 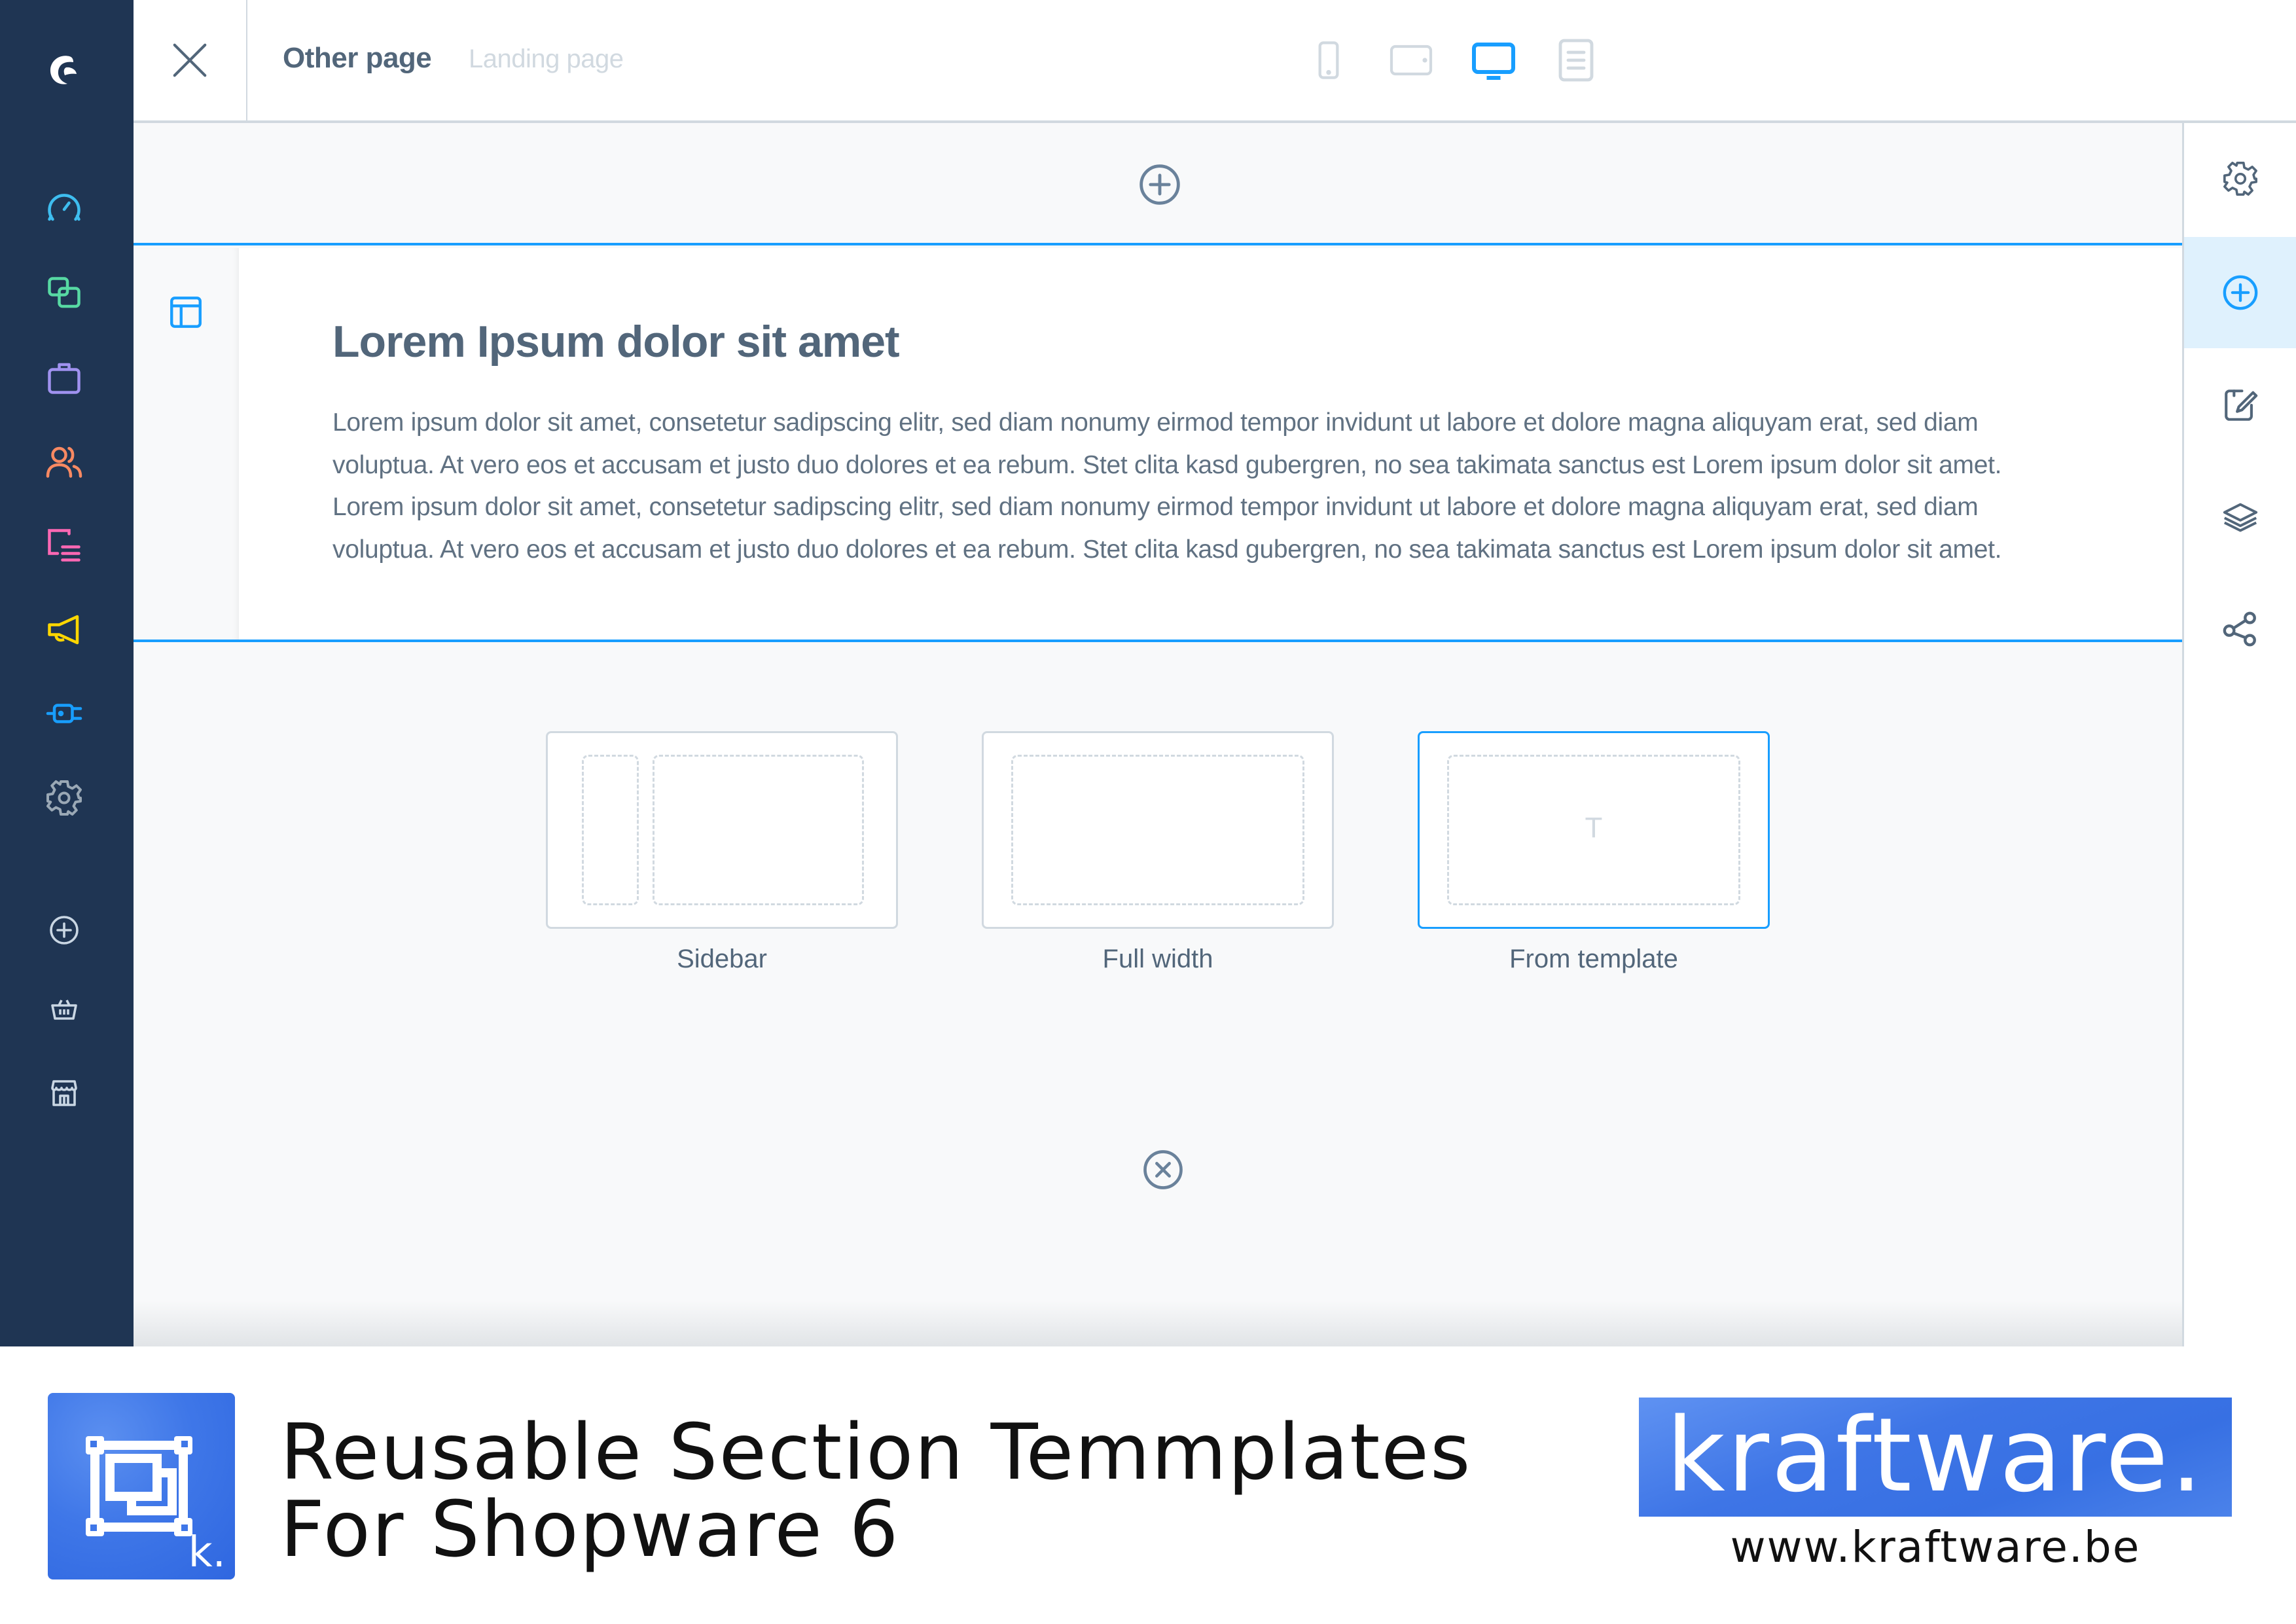 I want to click on product-title-line: For Shopware 6, so click(x=590, y=1529).